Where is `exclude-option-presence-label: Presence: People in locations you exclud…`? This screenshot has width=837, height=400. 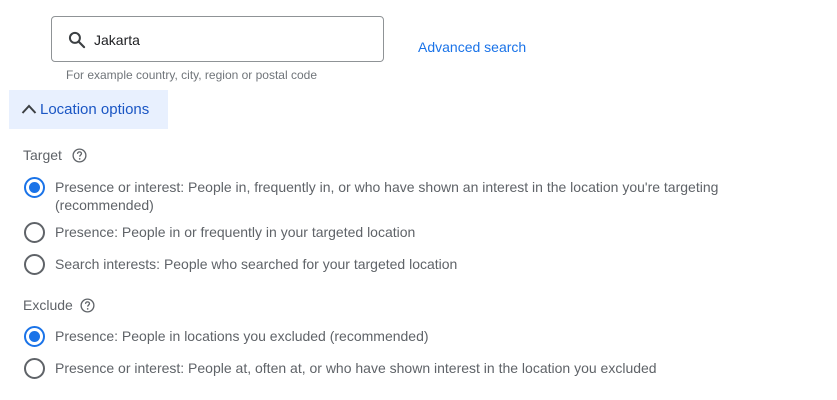
exclude-option-presence-label: Presence: People in locations you exclud… is located at coordinates (400, 336).